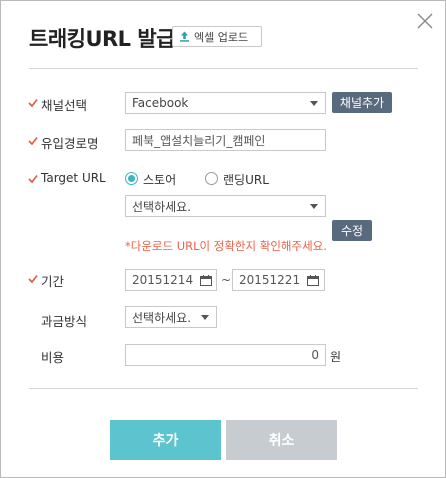 The width and height of the screenshot is (446, 478). What do you see at coordinates (336, 357) in the screenshot?
I see `cost-unit: 원` at bounding box center [336, 357].